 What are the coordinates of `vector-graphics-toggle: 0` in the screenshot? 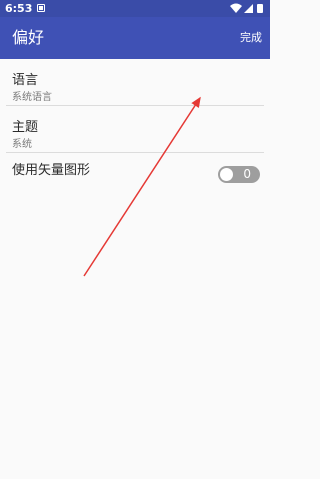 It's located at (239, 174).